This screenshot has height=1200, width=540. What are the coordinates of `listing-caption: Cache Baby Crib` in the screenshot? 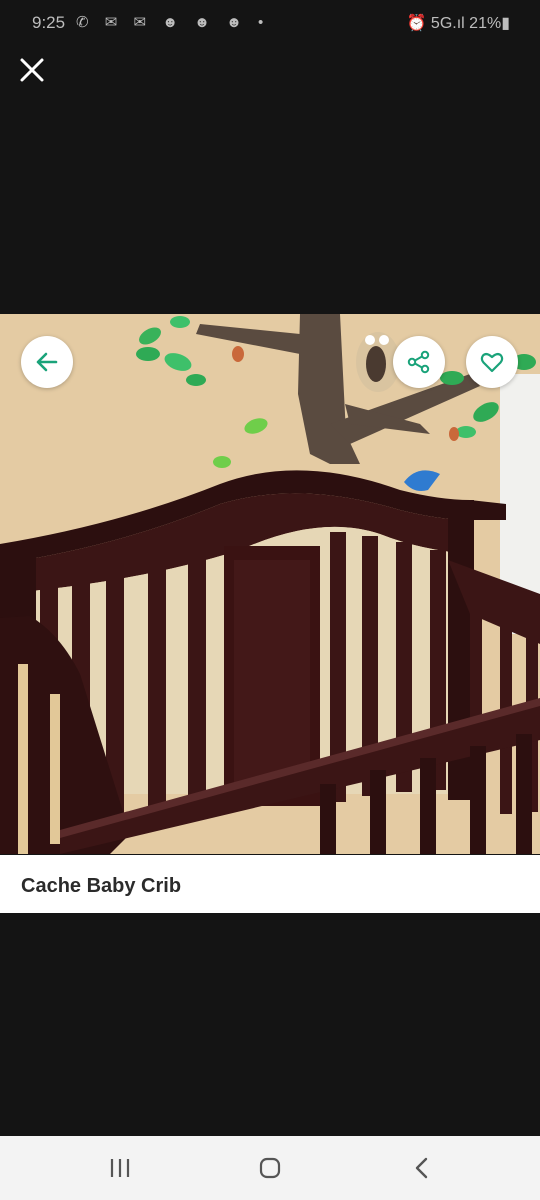 It's located at (270, 884).